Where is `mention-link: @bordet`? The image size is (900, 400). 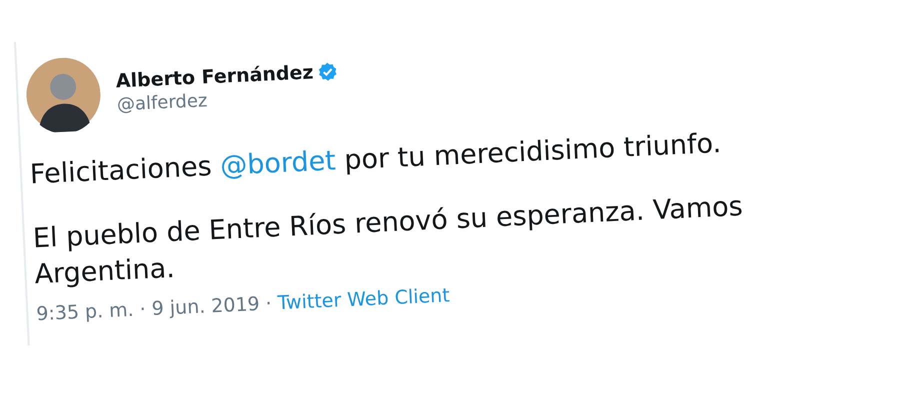 mention-link: @bordet is located at coordinates (278, 164).